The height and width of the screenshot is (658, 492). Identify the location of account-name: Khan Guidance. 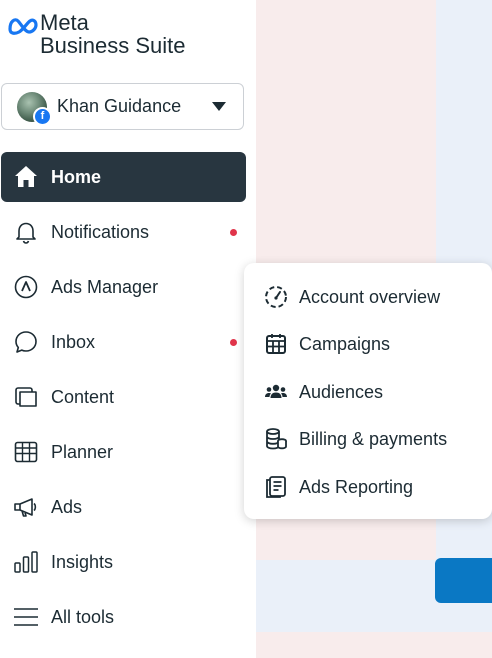
(119, 106).